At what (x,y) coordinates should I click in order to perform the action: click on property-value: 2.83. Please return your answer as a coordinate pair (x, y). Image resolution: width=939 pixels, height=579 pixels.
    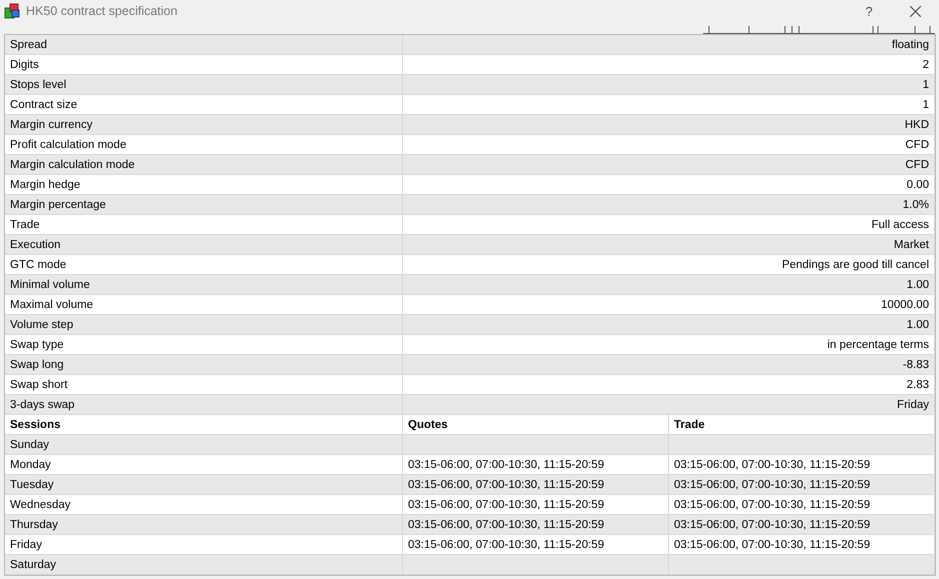
    Looking at the image, I should click on (669, 385).